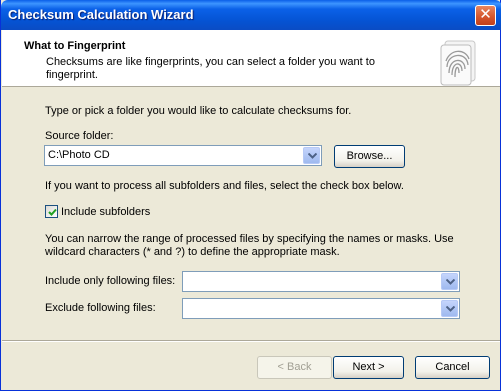 This screenshot has height=391, width=501. I want to click on include-files-dropdown-button, so click(449, 281).